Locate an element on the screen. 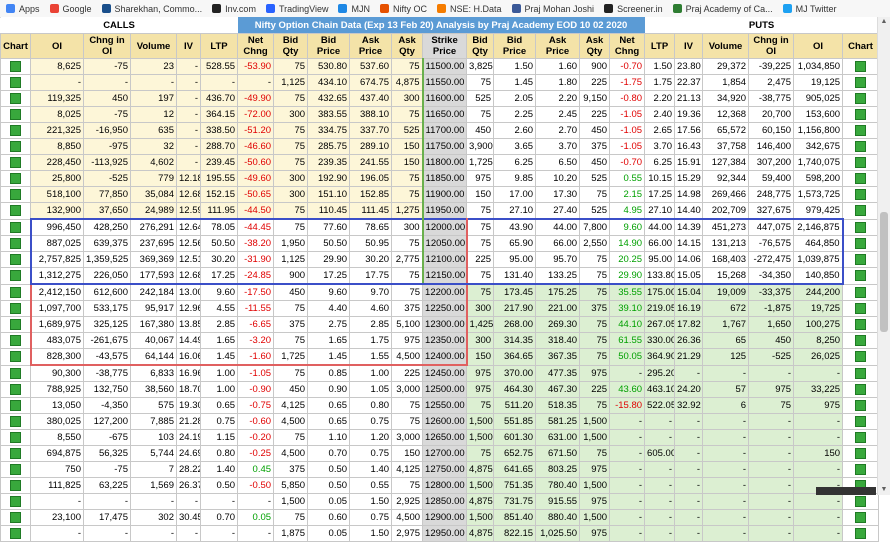  bookmark-4: TradingView is located at coordinates (296, 9).